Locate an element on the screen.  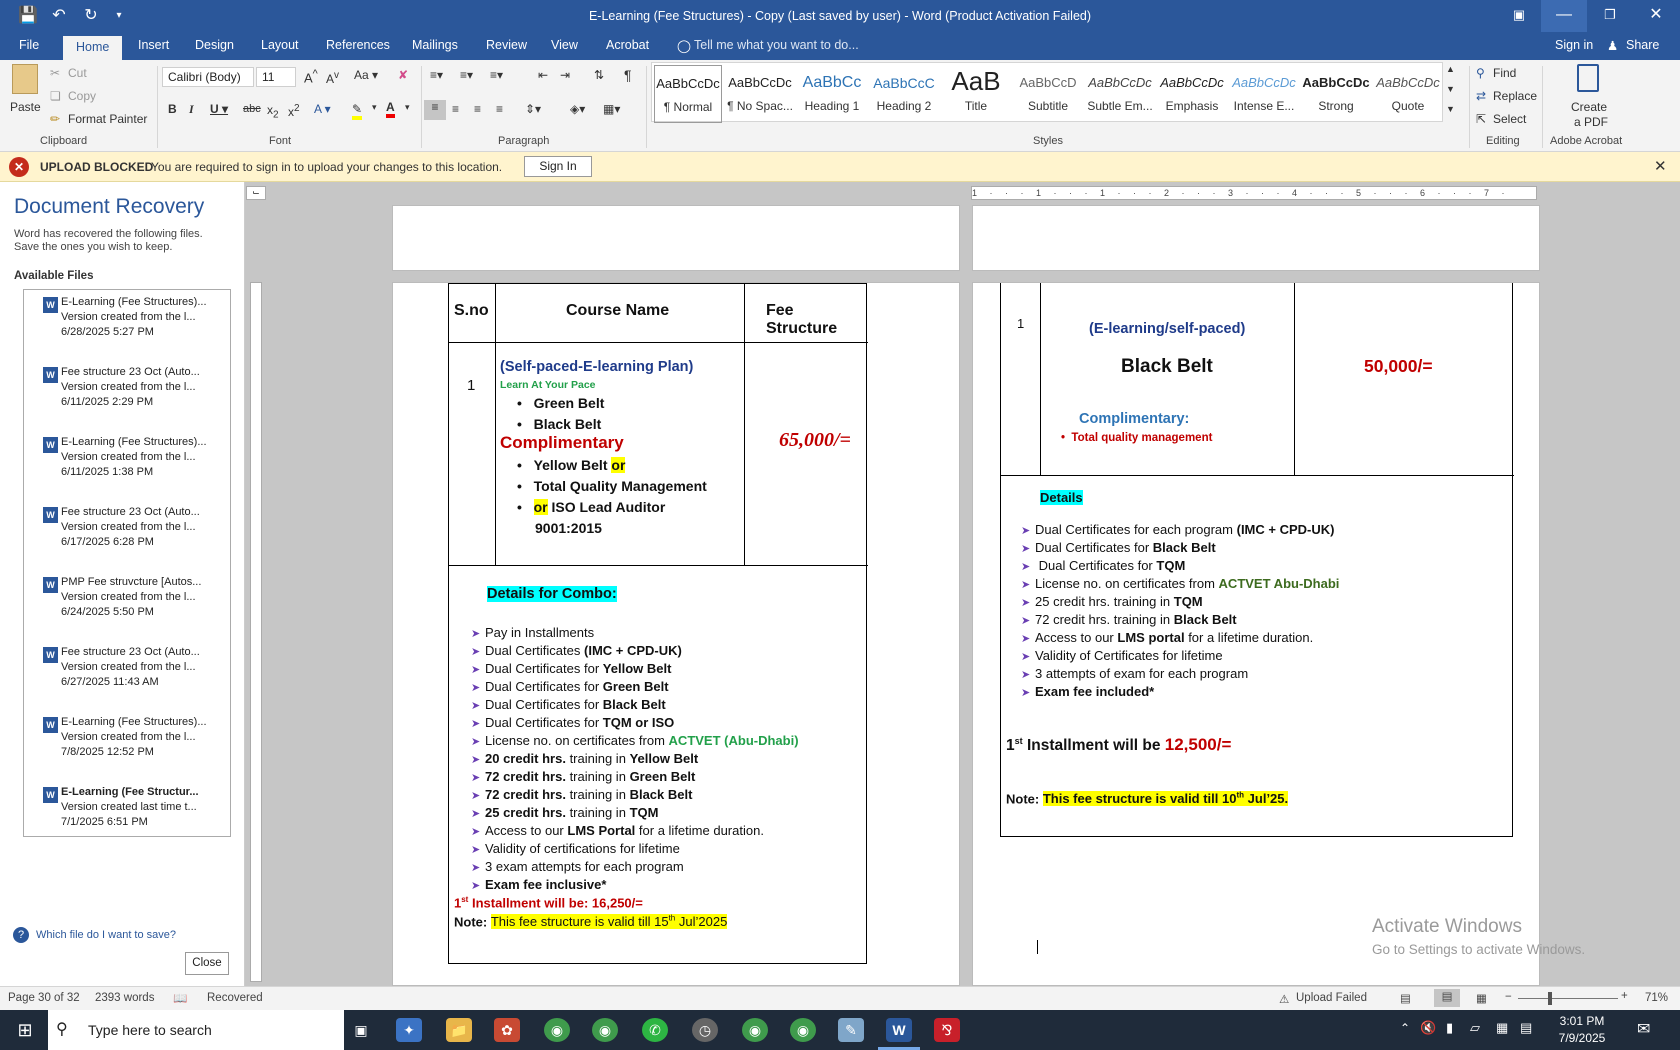
zoom-out-icon: − is located at coordinates (1508, 997).